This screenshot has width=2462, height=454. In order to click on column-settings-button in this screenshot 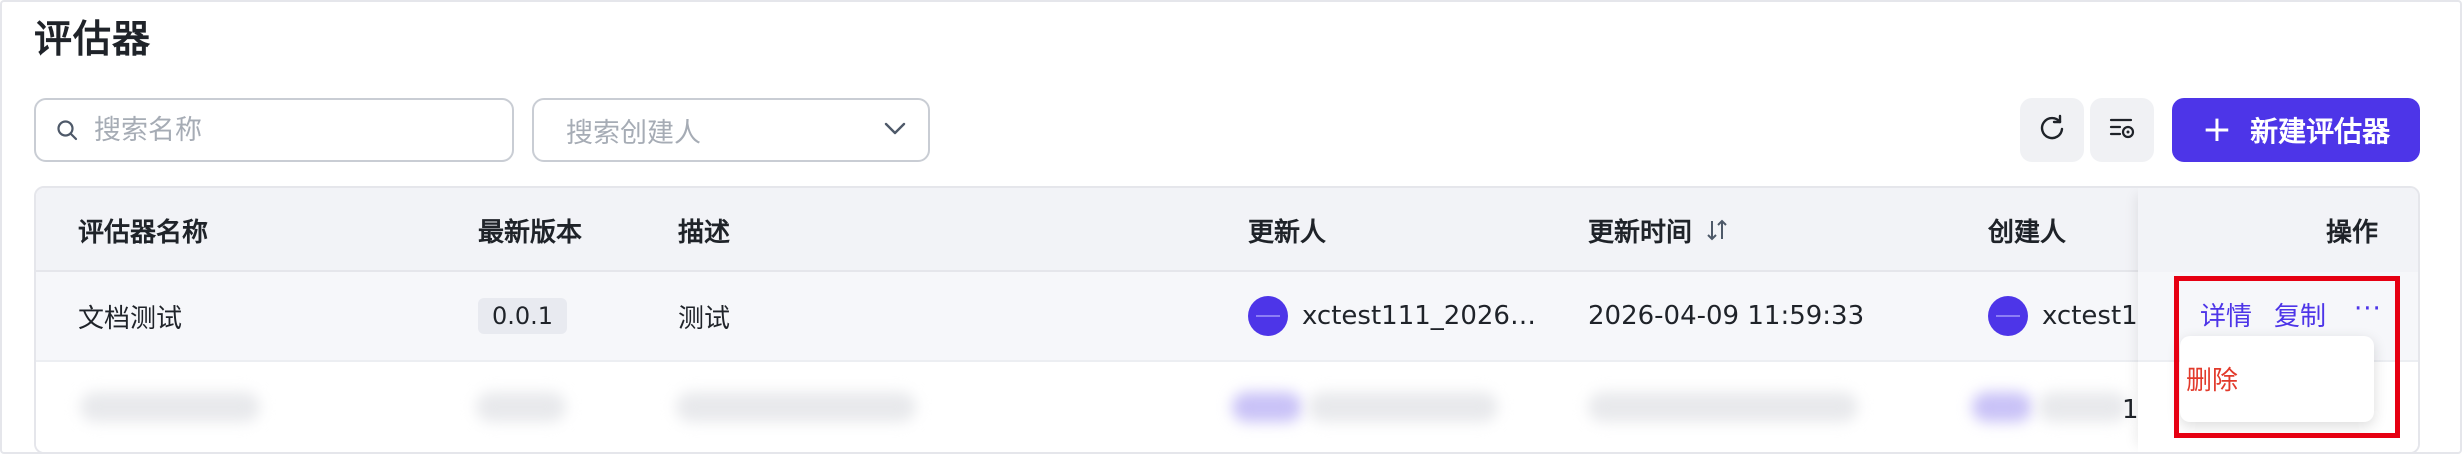, I will do `click(2122, 130)`.